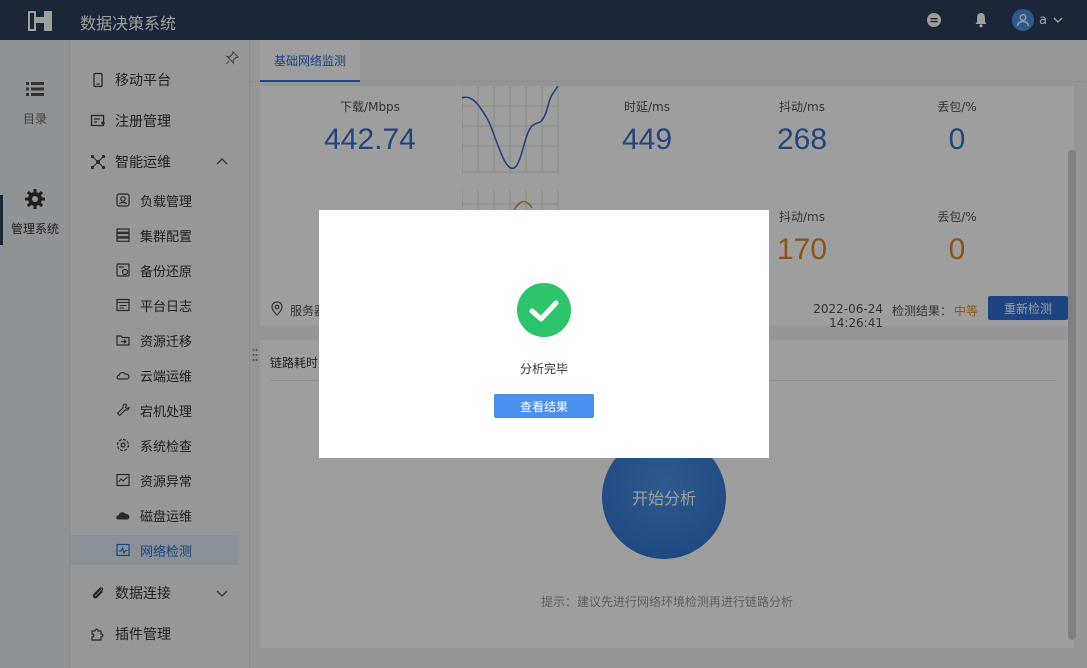 Image resolution: width=1087 pixels, height=668 pixels. Describe the element at coordinates (543, 369) in the screenshot. I see `dialog-message: 分析完毕` at that location.